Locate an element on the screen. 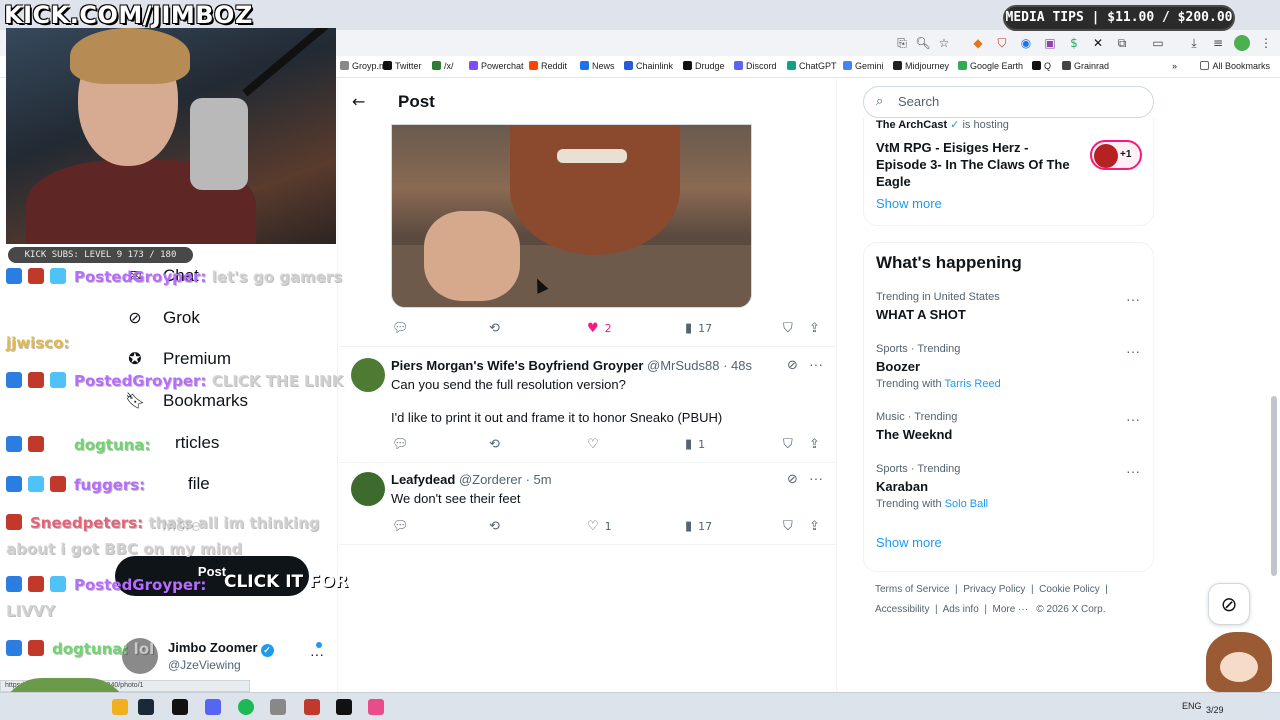 This screenshot has width=1280, height=720. bookmark-item: ChatGPT is located at coordinates (812, 66).